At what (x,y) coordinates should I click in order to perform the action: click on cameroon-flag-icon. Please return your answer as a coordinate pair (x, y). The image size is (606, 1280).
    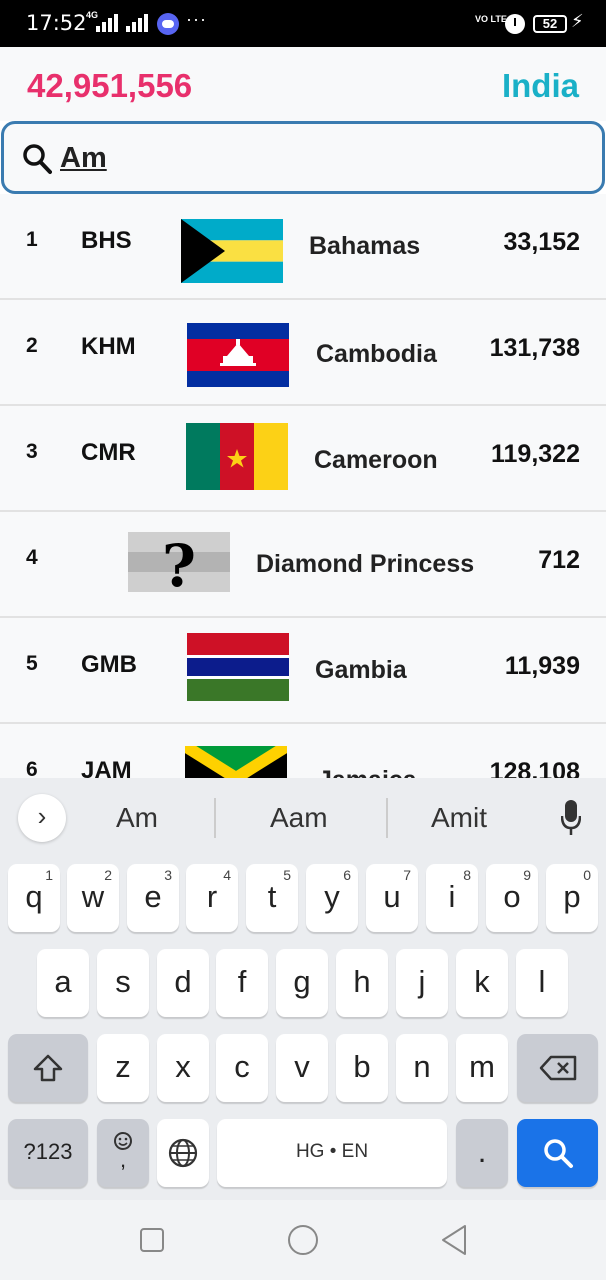
    Looking at the image, I should click on (237, 456).